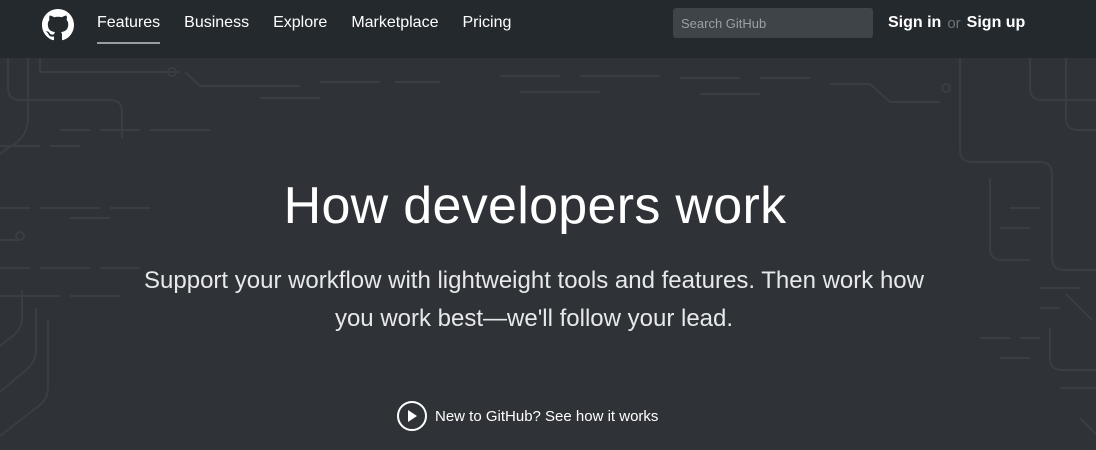 Image resolution: width=1096 pixels, height=450 pixels. Describe the element at coordinates (394, 23) in the screenshot. I see `nav-item-marketplace: Marketplace` at that location.